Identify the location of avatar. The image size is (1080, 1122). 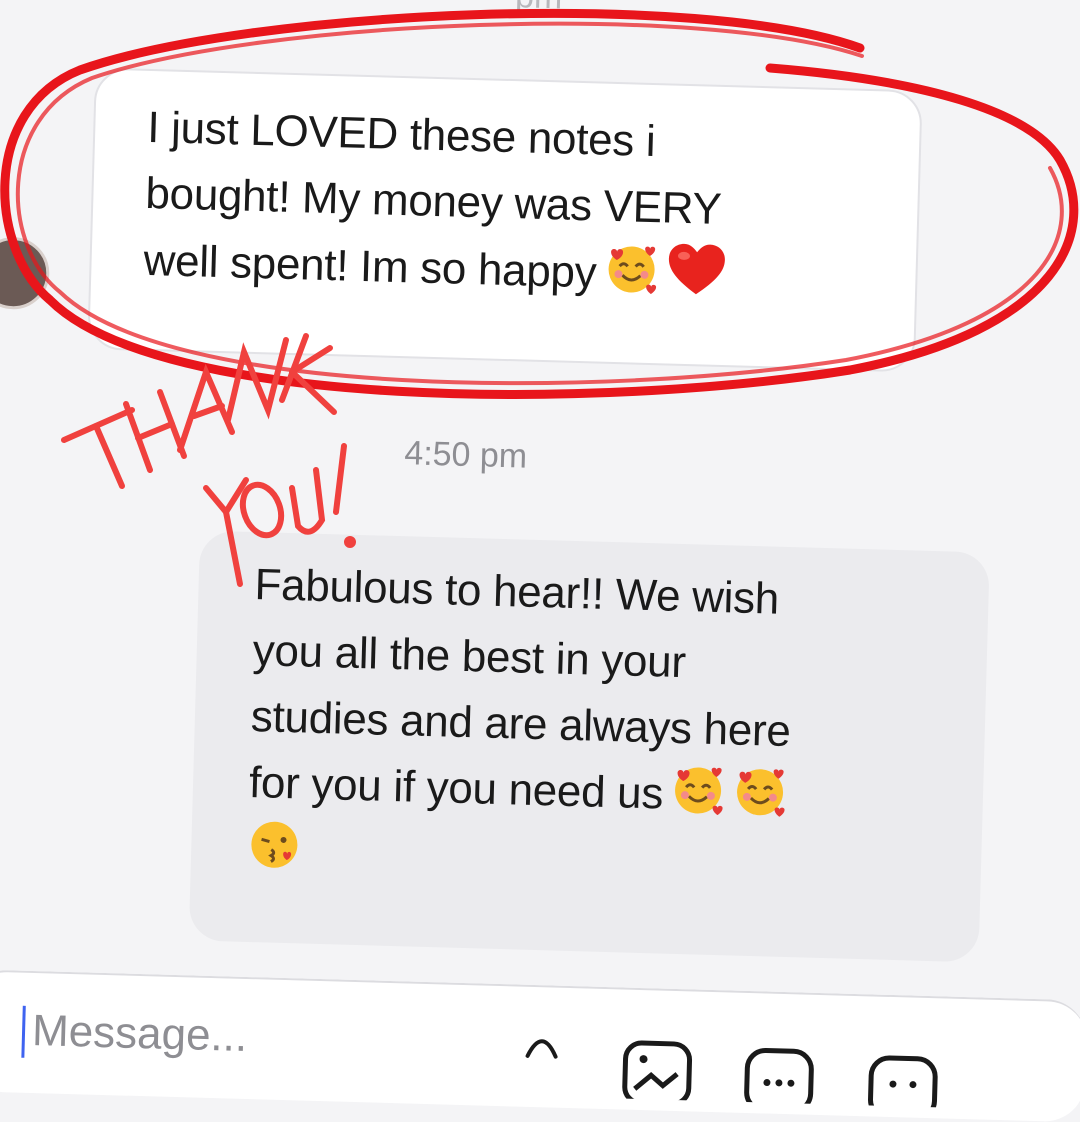
(25, 273).